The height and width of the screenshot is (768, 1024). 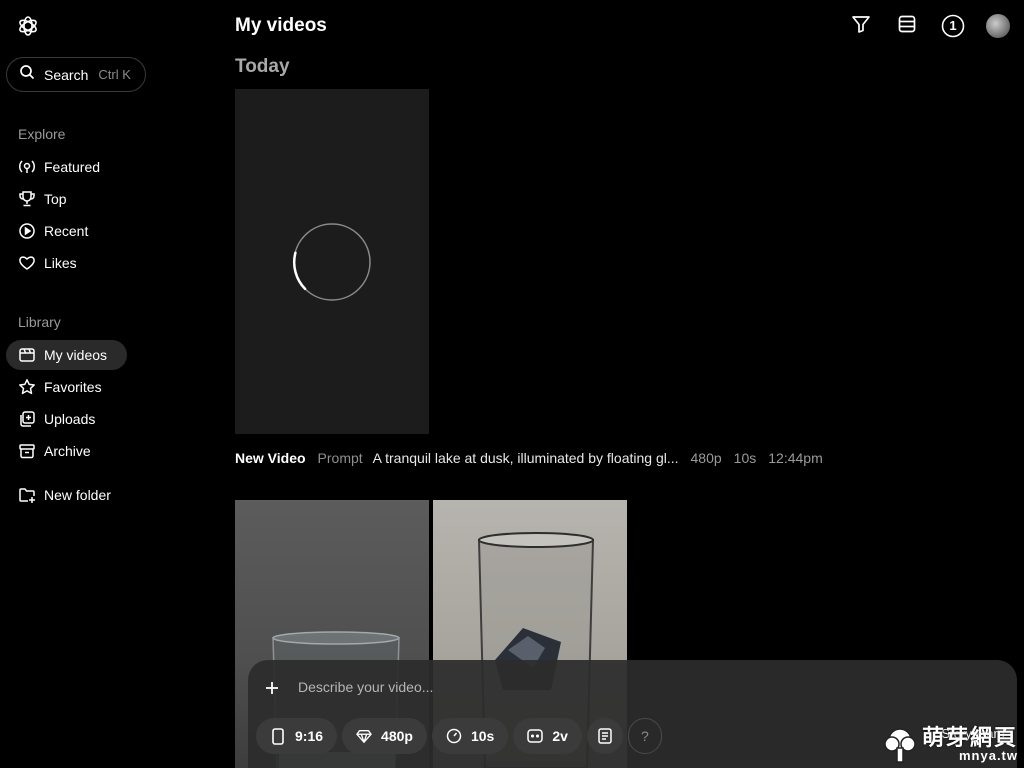 I want to click on sidebar-item-archive: Archive, so click(x=66, y=451).